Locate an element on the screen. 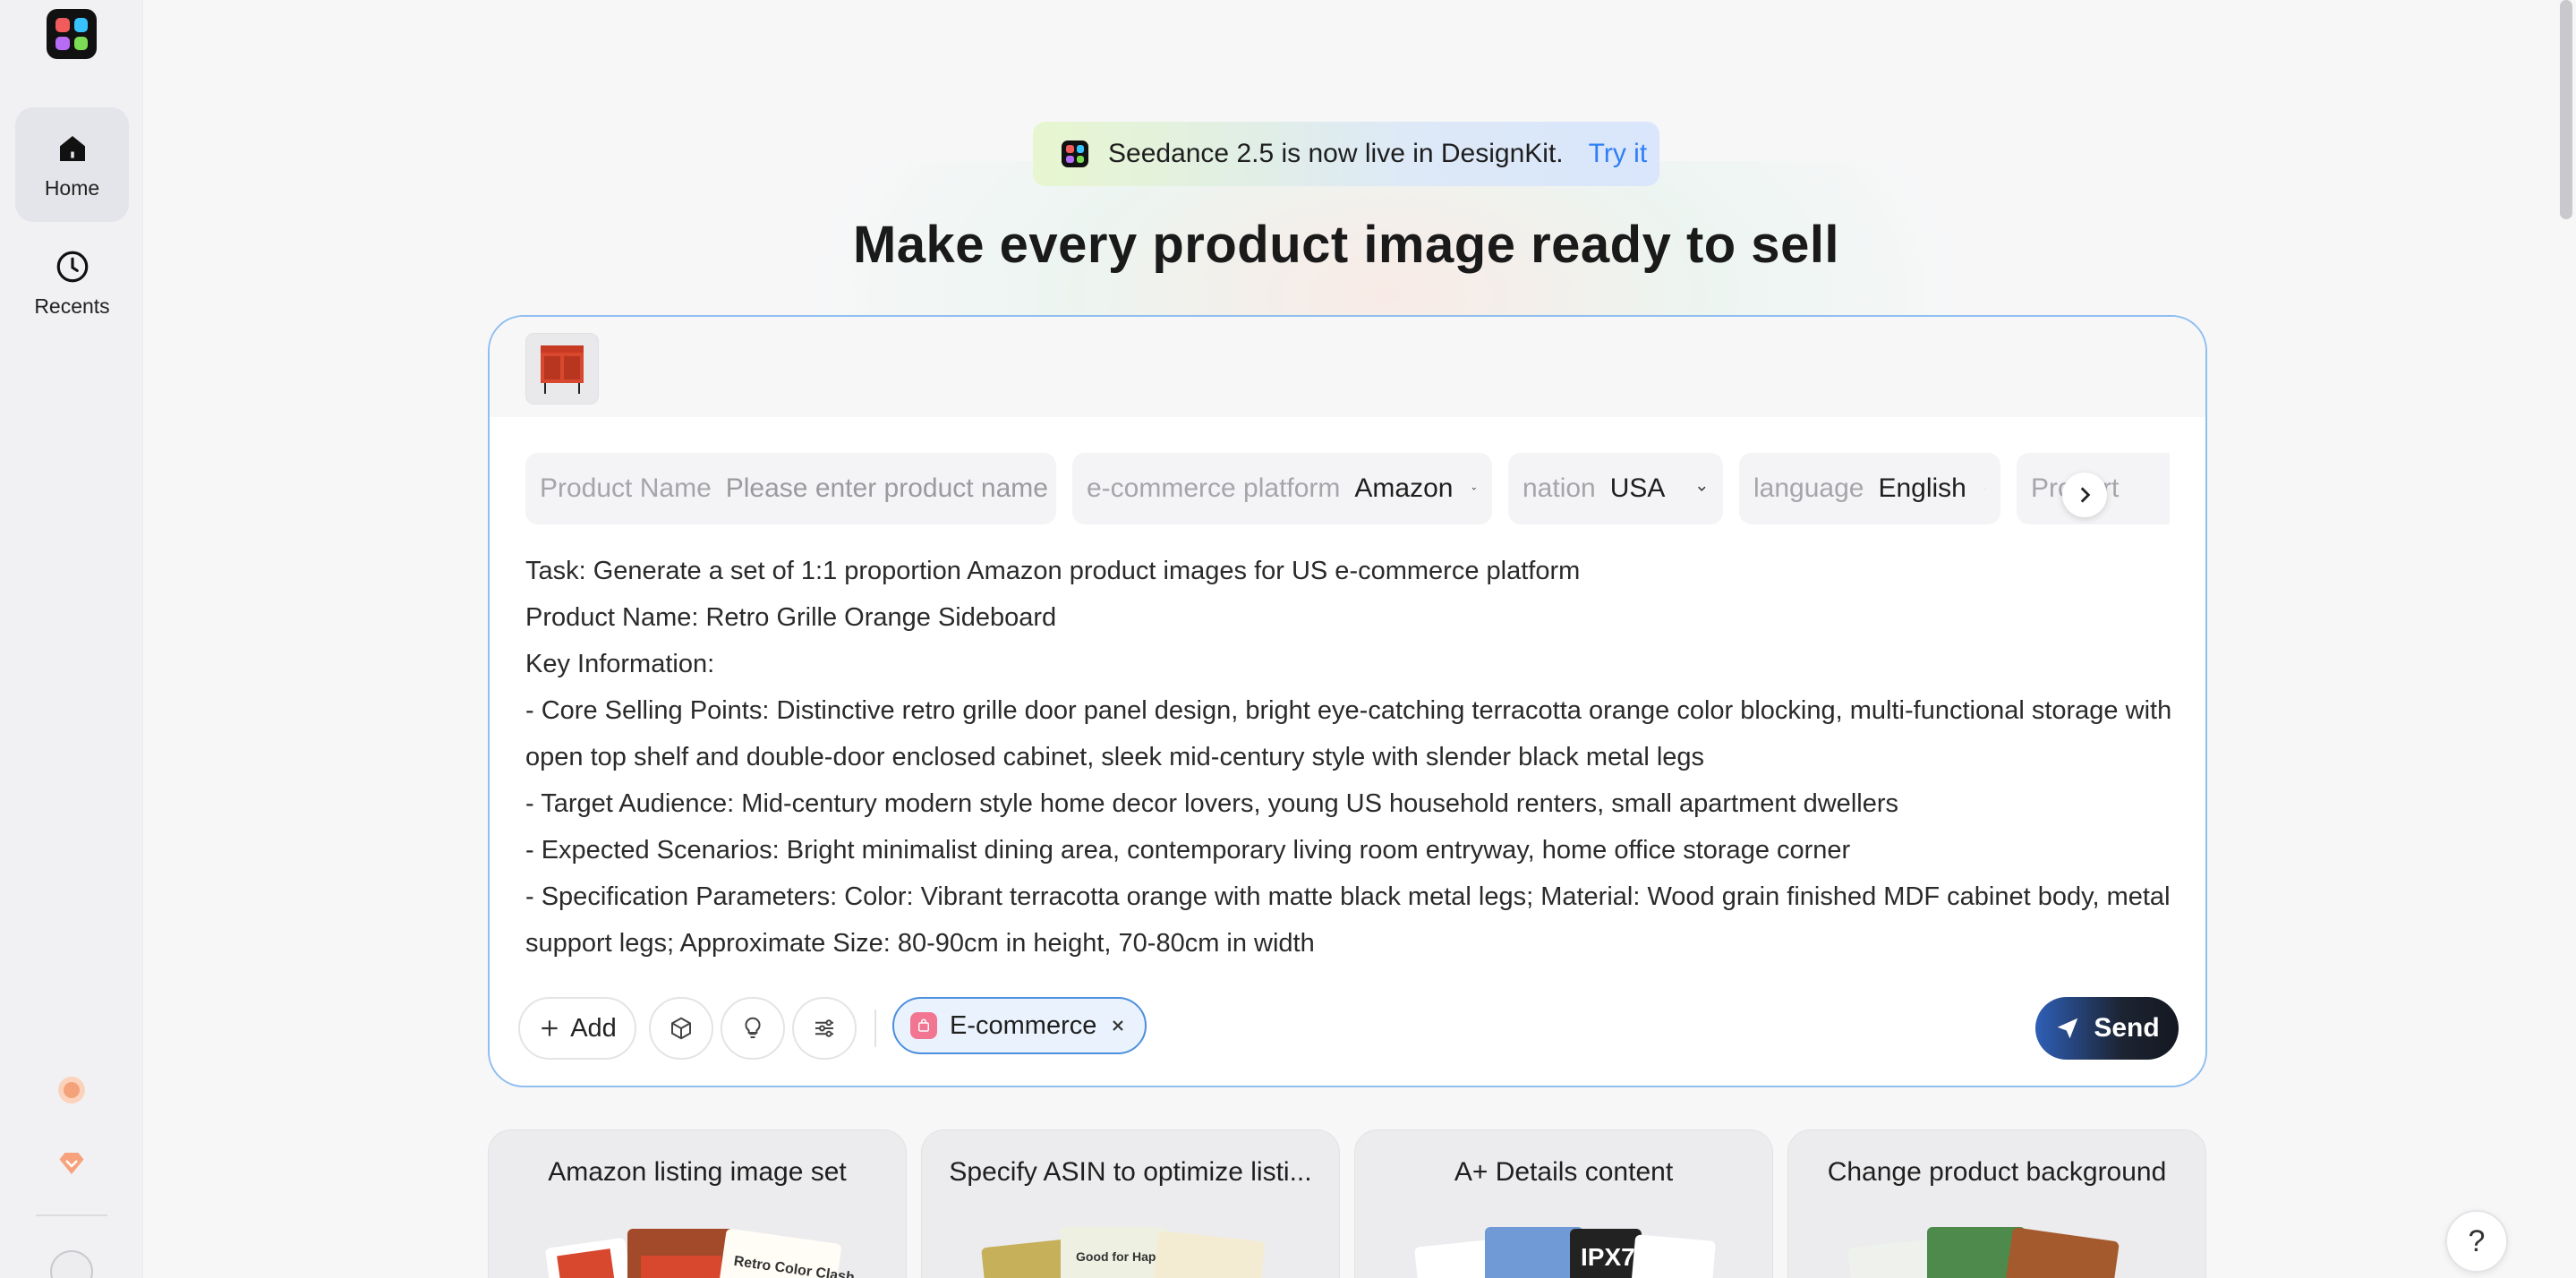  platform-value: Amazon is located at coordinates (1404, 488).